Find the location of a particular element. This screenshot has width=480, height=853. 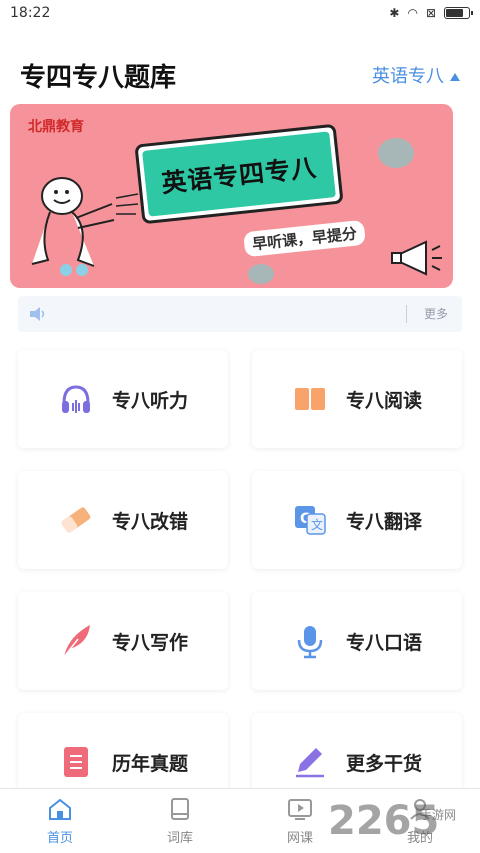

mascot-illustration is located at coordinates (85, 222).